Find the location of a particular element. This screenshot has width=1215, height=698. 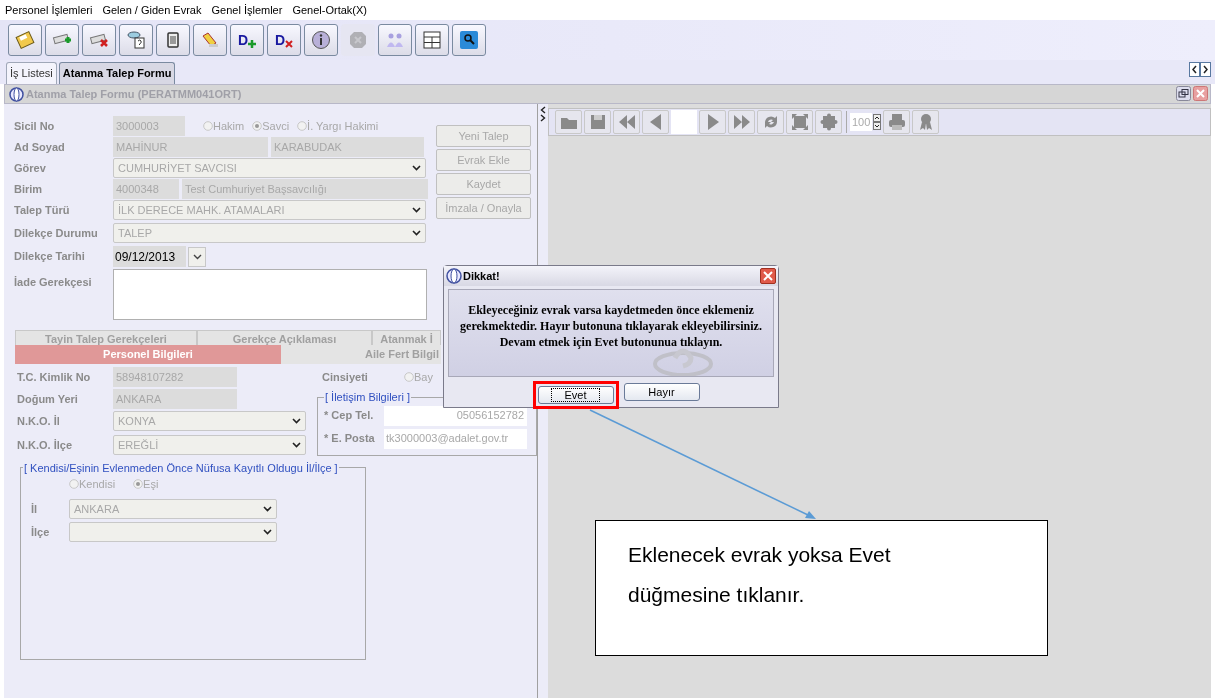

form-button: İmzala / Onayla is located at coordinates (483, 208).